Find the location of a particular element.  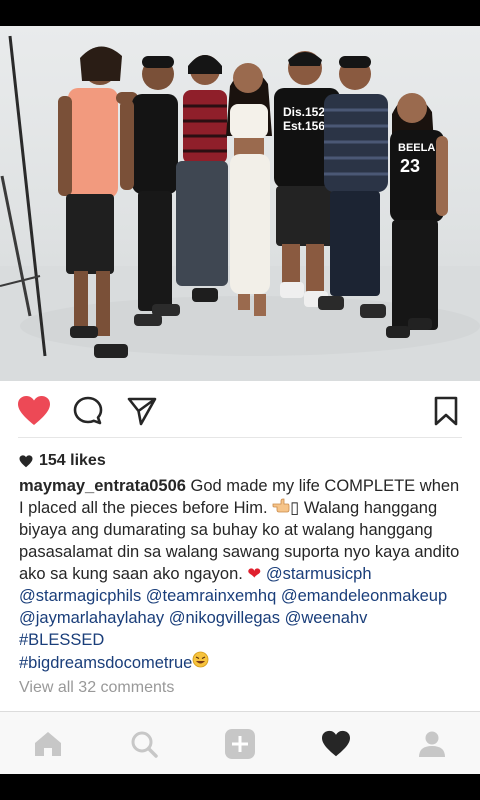

laughing-emoji-icon is located at coordinates (200, 662).